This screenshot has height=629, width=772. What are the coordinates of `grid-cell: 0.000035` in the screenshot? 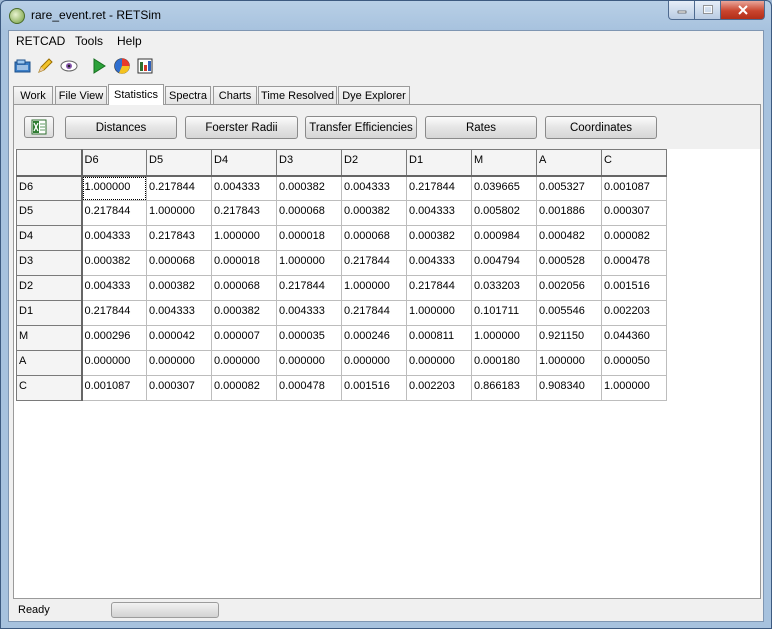 It's located at (309, 338).